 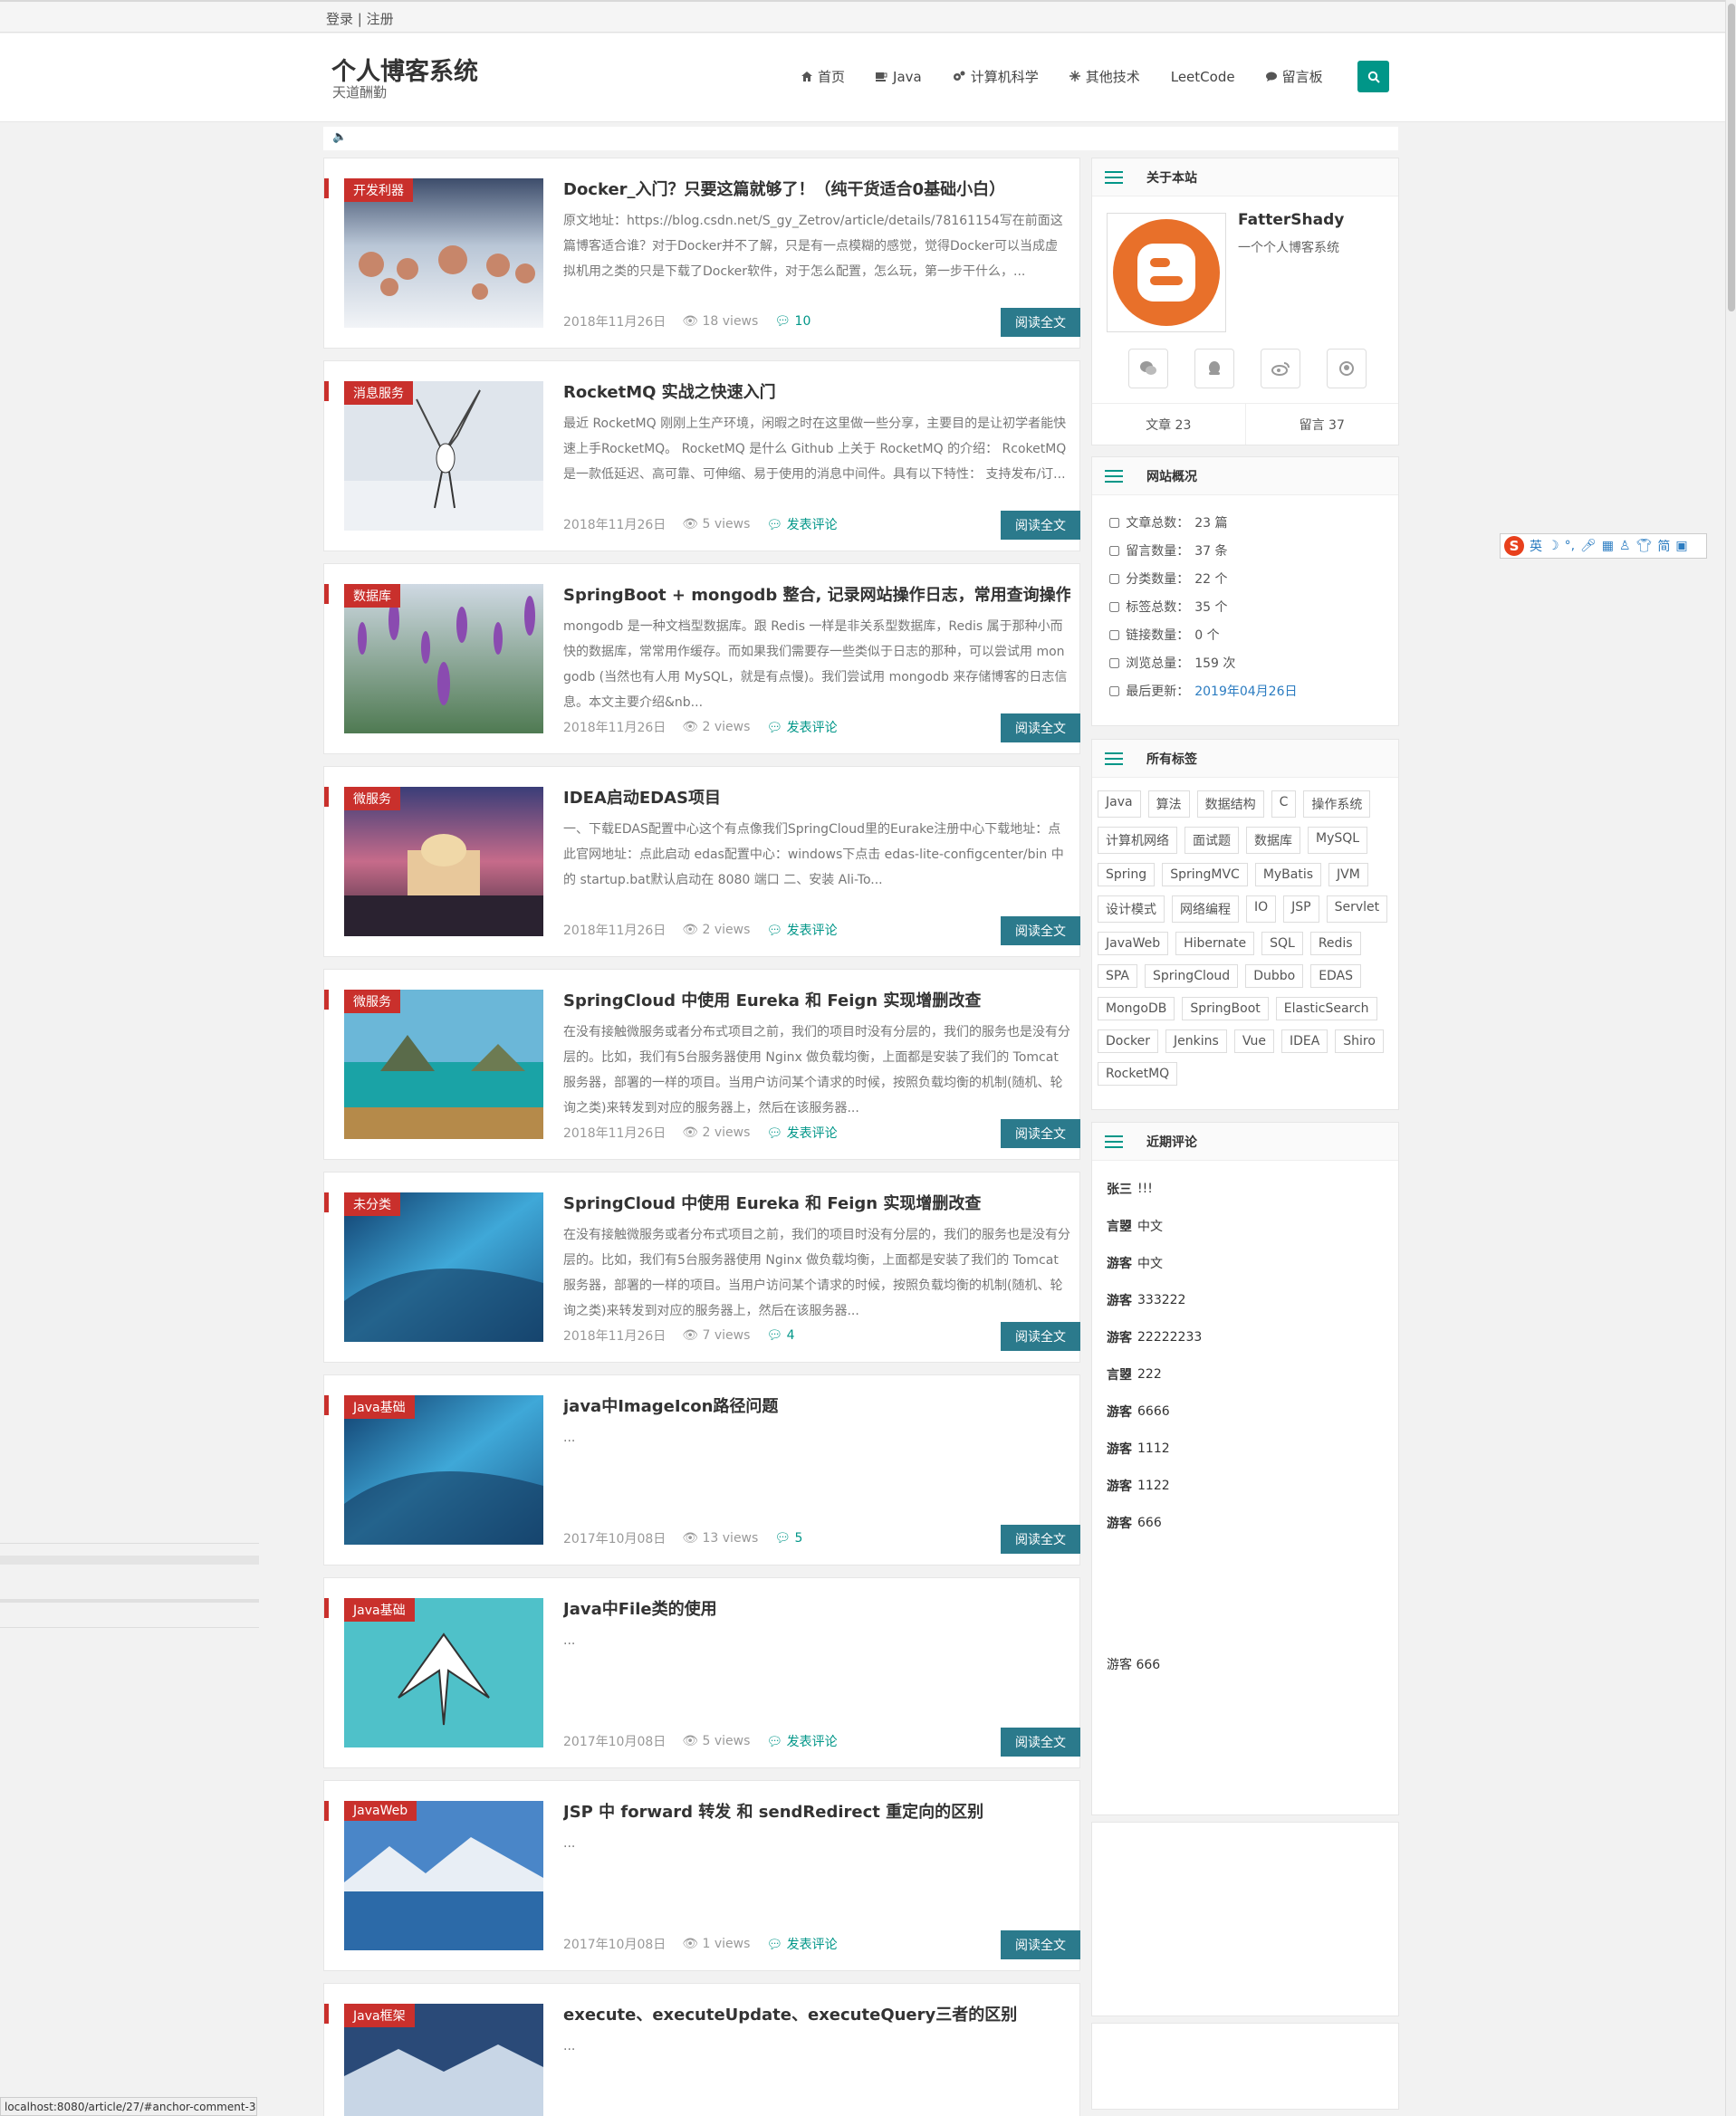 What do you see at coordinates (1245, 1262) in the screenshot?
I see `comment-item: 游客 中文` at bounding box center [1245, 1262].